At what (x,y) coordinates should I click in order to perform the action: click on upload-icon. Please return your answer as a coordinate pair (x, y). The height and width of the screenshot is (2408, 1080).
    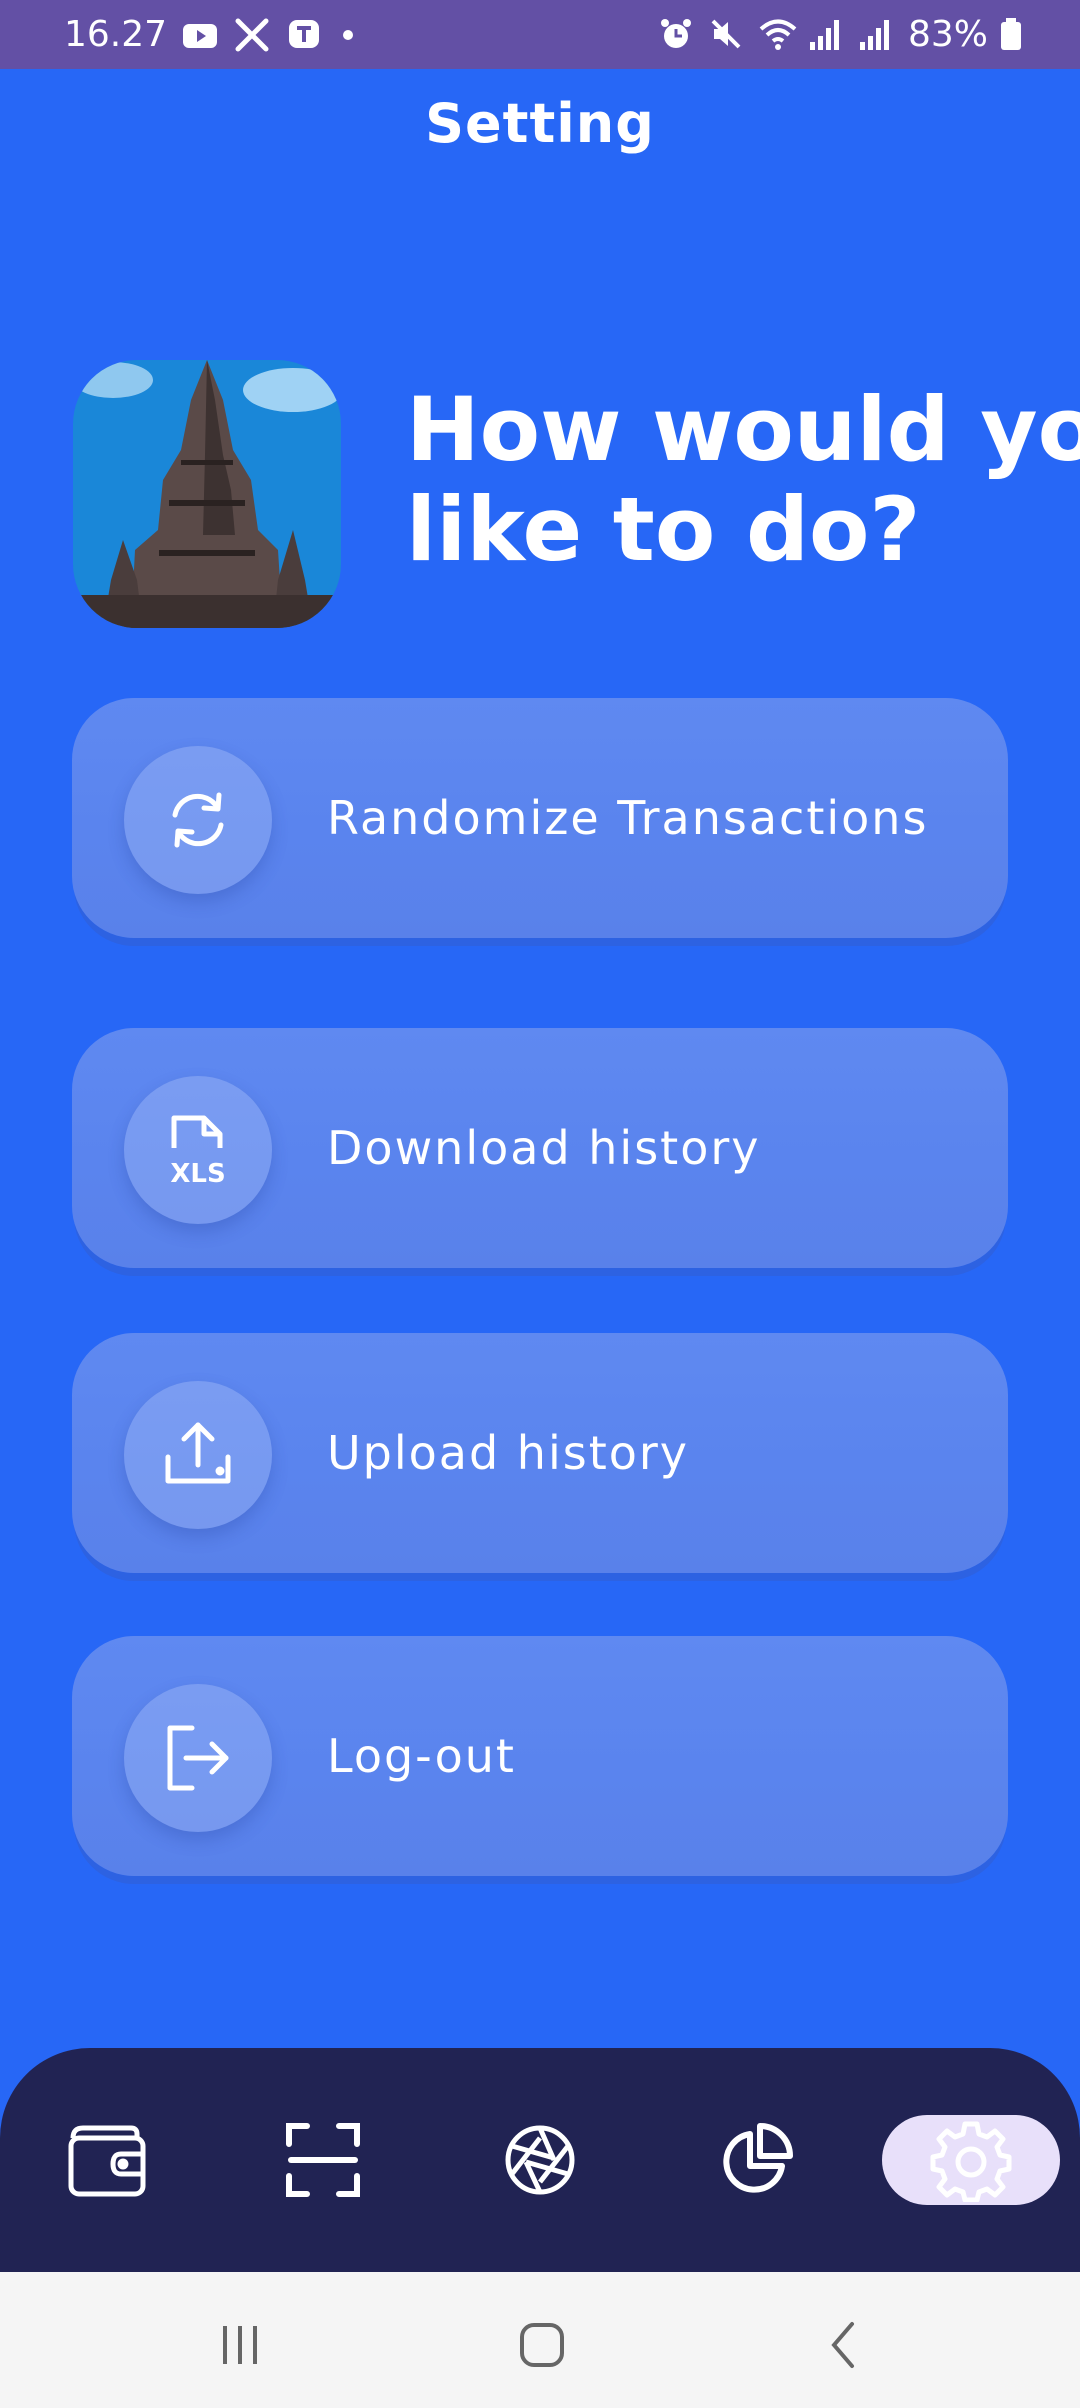
    Looking at the image, I should click on (198, 1455).